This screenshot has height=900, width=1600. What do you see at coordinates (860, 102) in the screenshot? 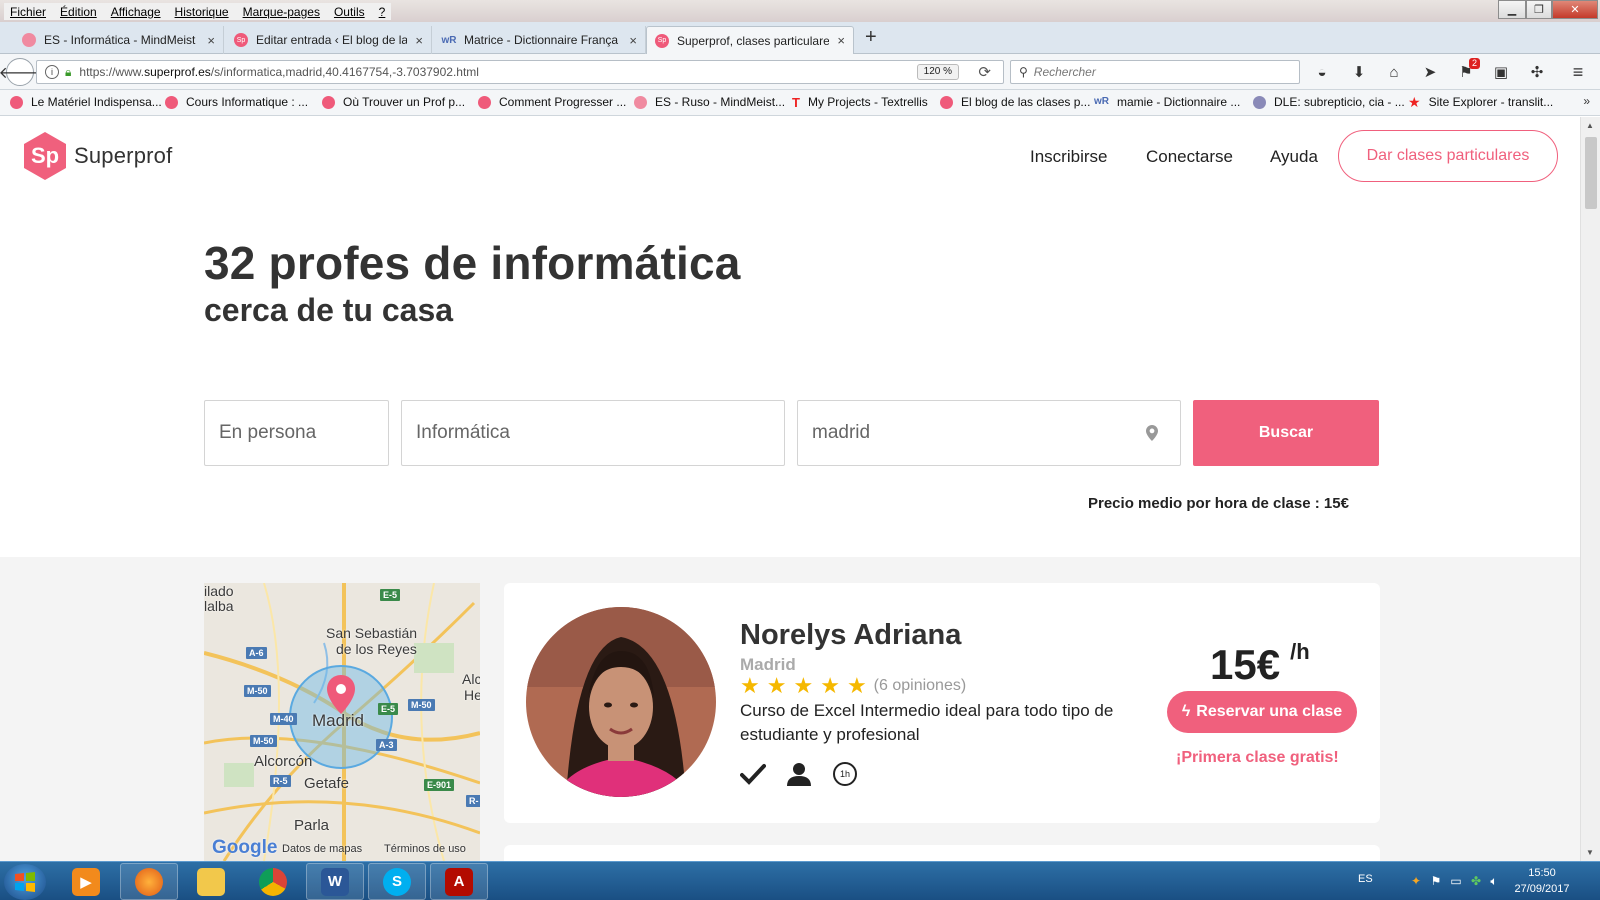
I see `bookmark-item: T My Projects - Textrellis` at bounding box center [860, 102].